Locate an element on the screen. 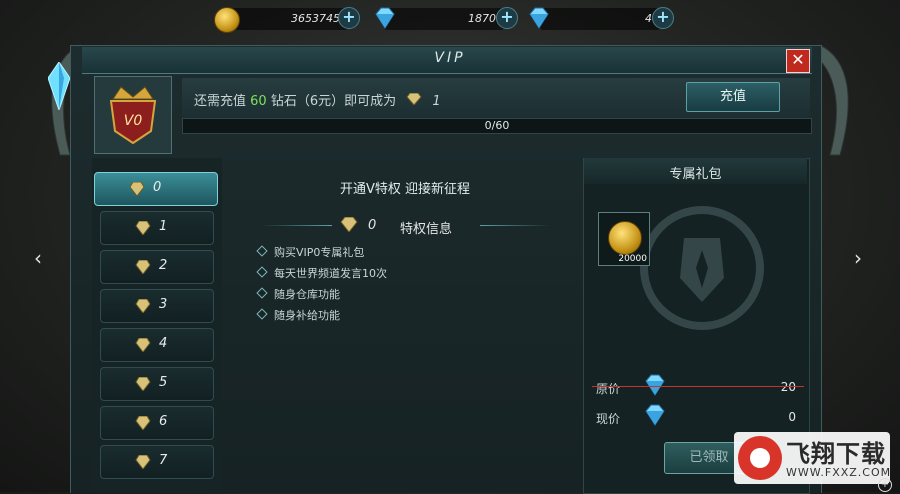 Image resolution: width=900 pixels, height=494 pixels. perk-item: 随身仓库功能 is located at coordinates (298, 294).